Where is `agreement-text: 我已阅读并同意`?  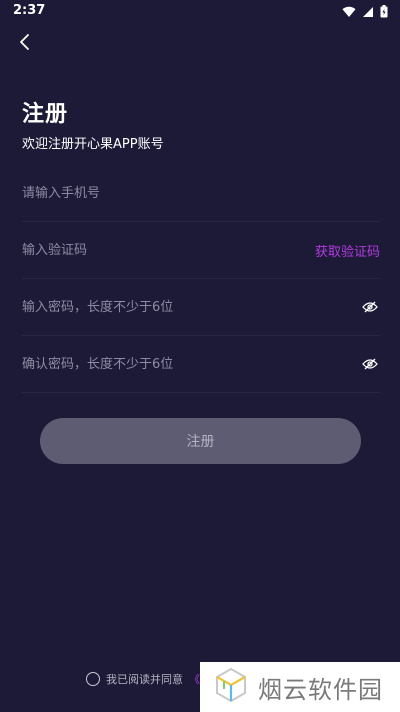
agreement-text: 我已阅读并同意 is located at coordinates (144, 679).